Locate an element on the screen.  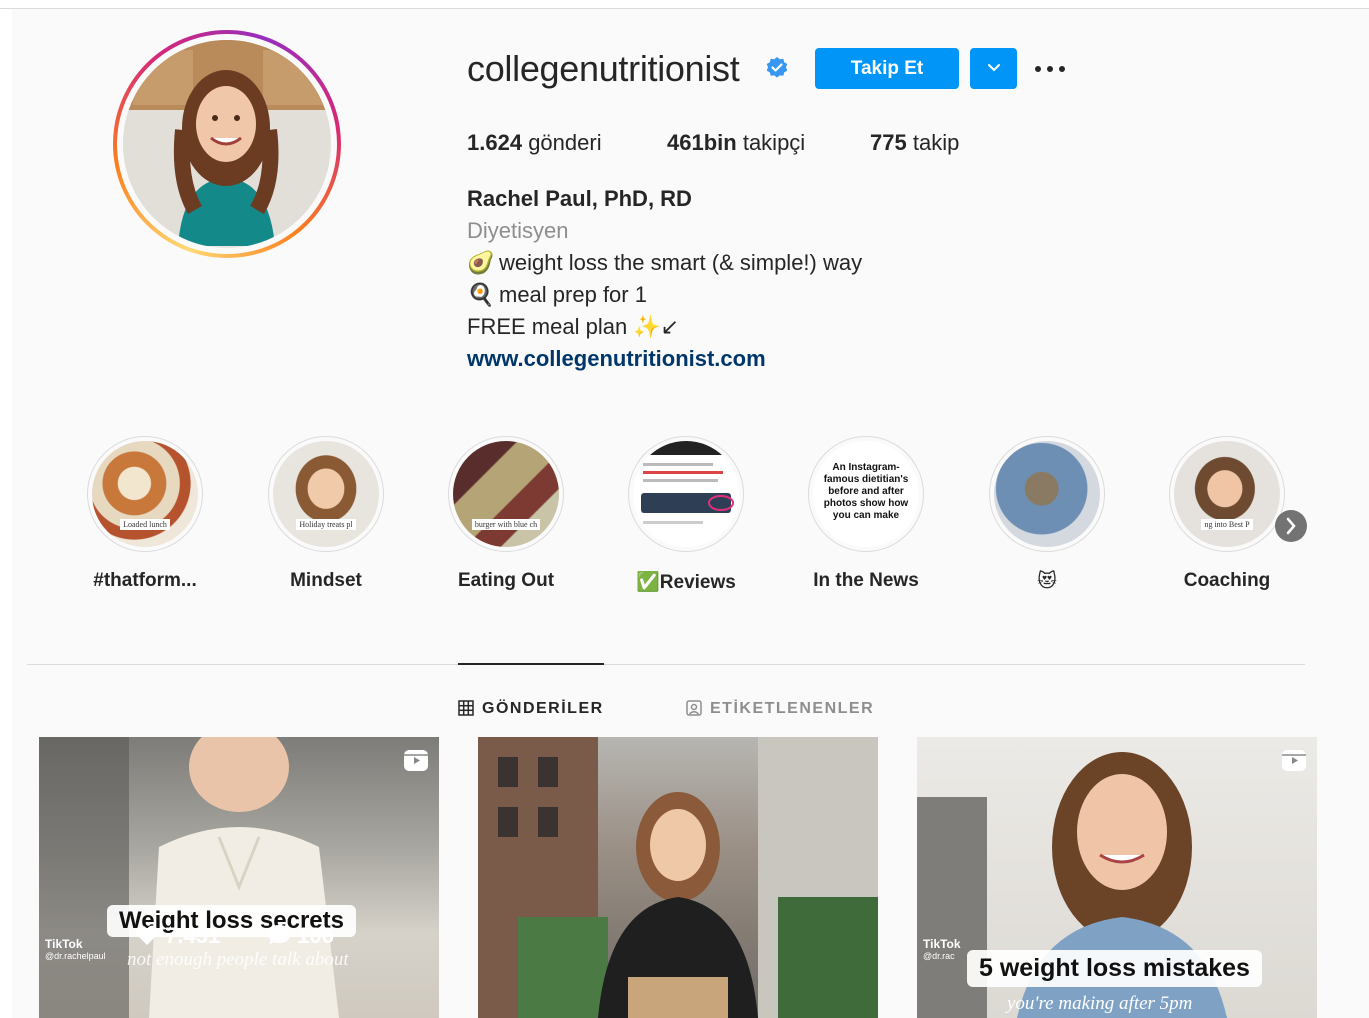
highlight-item: Holiday treats pl Mindset is located at coordinates (326, 514).